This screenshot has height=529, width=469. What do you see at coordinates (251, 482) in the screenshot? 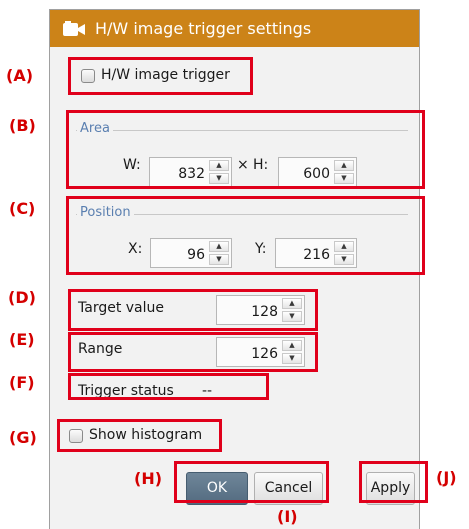
I see `annotation-box-h-i` at bounding box center [251, 482].